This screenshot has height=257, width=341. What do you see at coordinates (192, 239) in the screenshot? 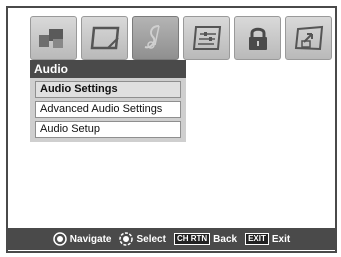
I see `ch-rtn-key: CH RTN` at bounding box center [192, 239].